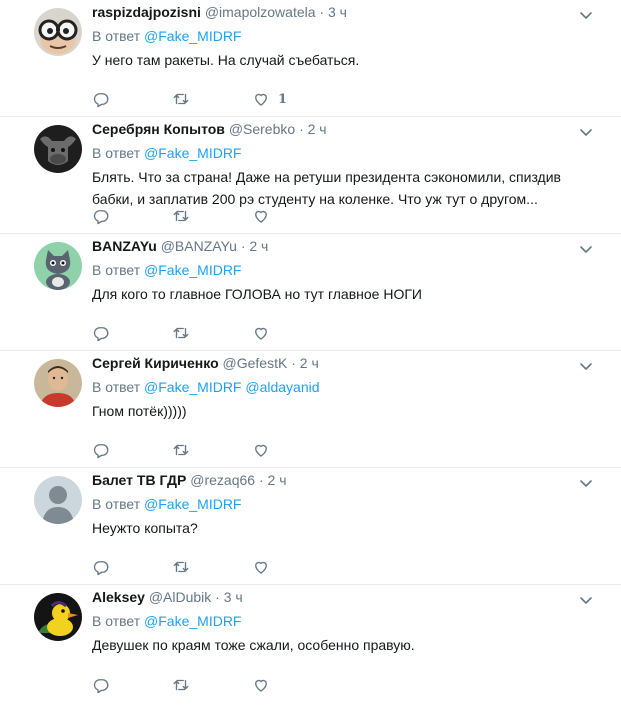 The image size is (621, 711). What do you see at coordinates (58, 383) in the screenshot?
I see `man-avatar` at bounding box center [58, 383].